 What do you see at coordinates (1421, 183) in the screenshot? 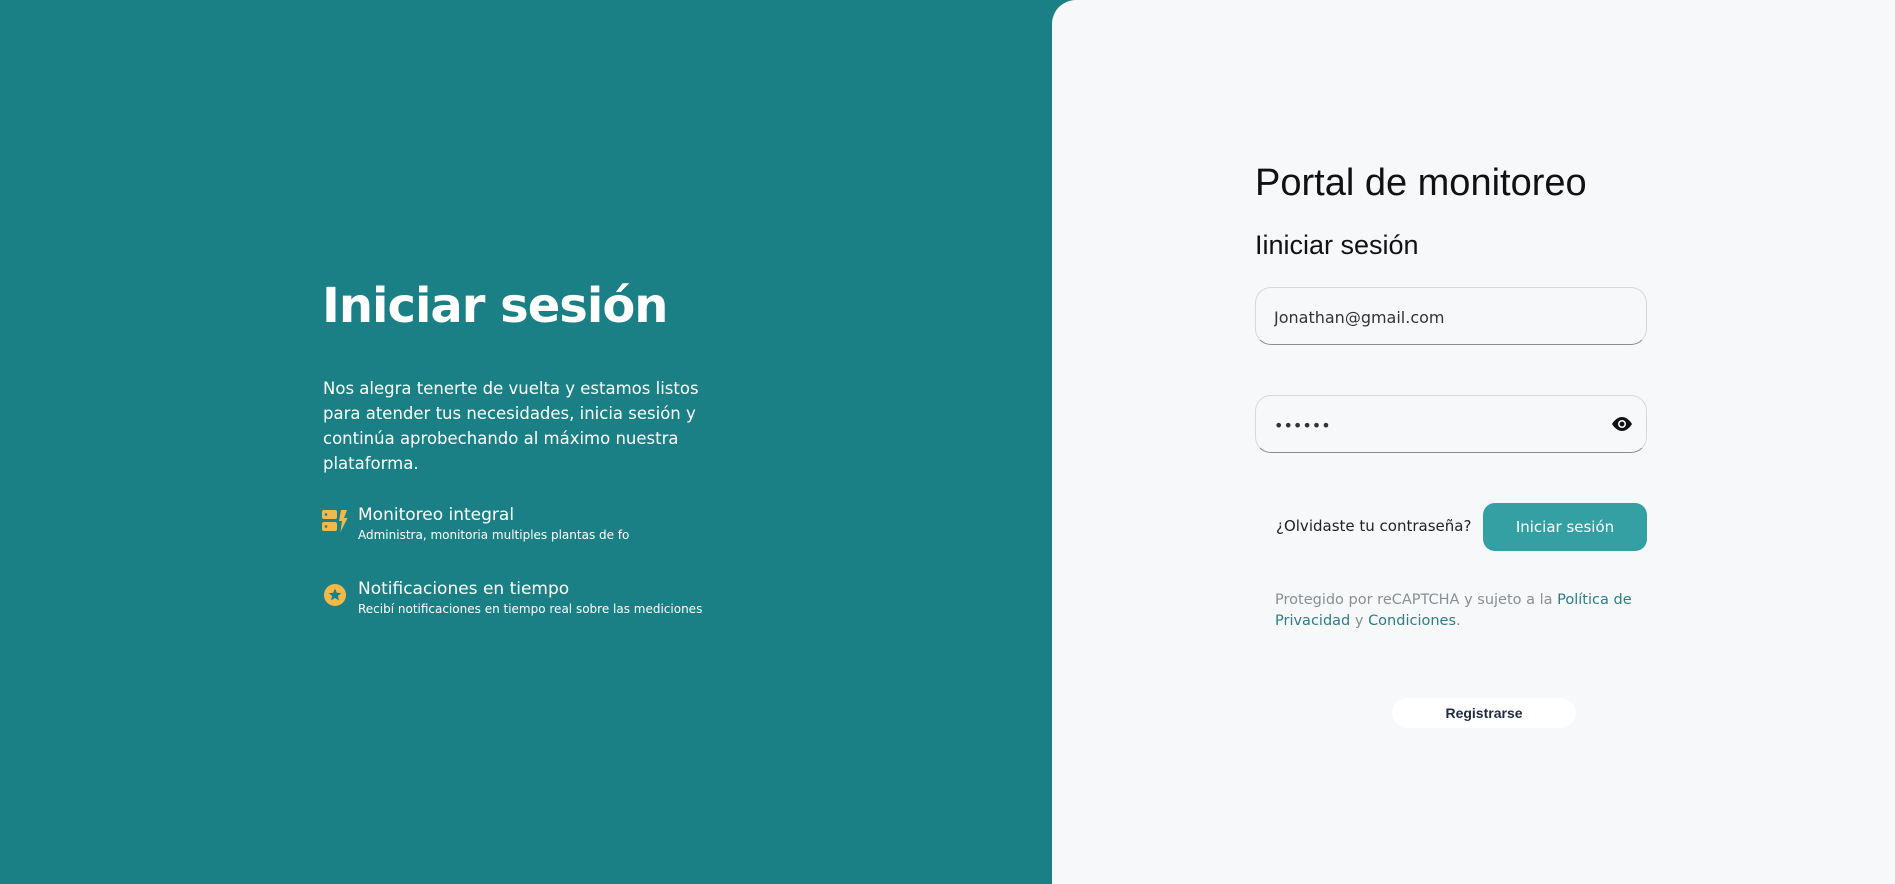
I see `portal-title: Portal de monitoreo` at bounding box center [1421, 183].